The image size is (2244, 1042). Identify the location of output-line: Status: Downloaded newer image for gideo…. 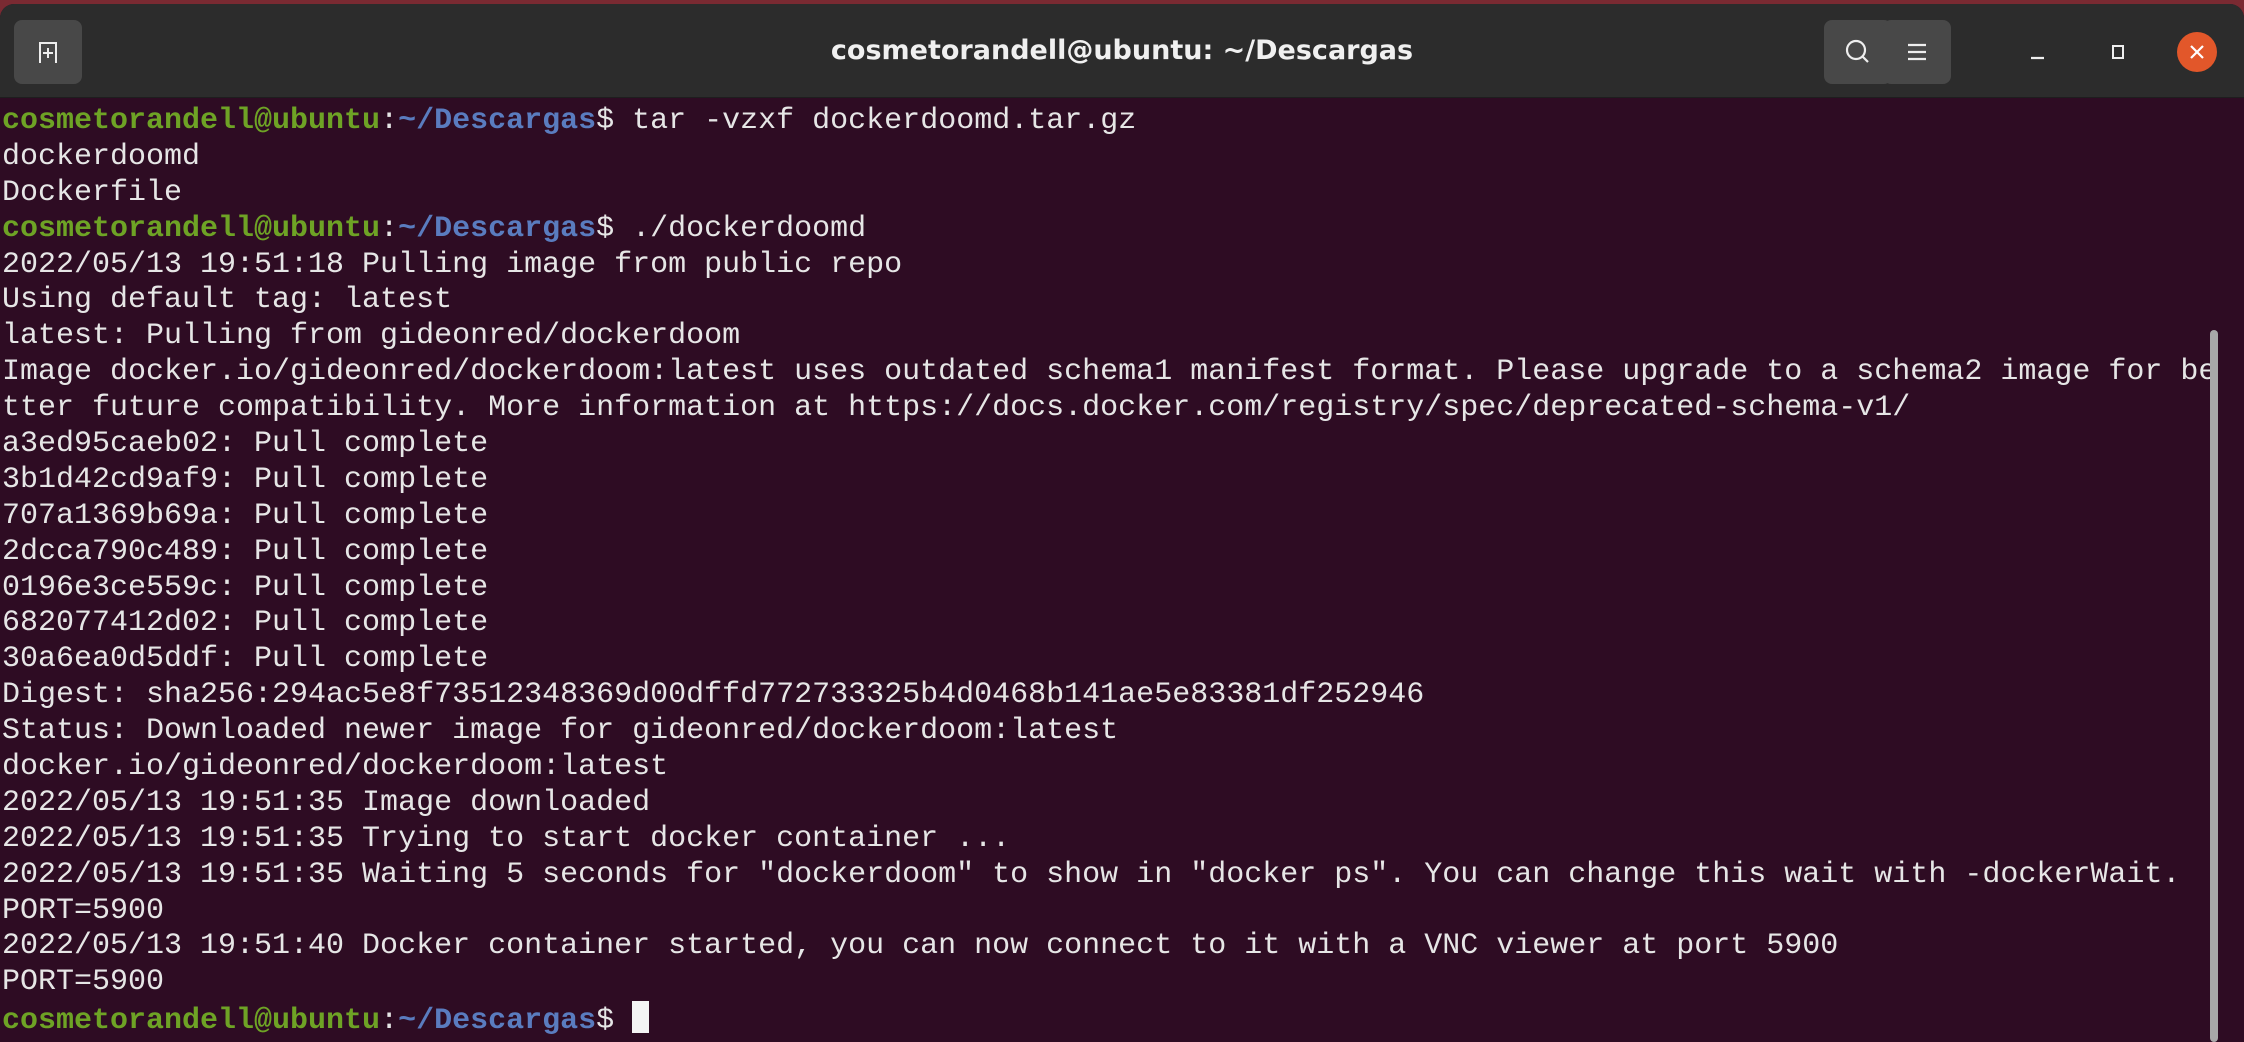
(1108, 732).